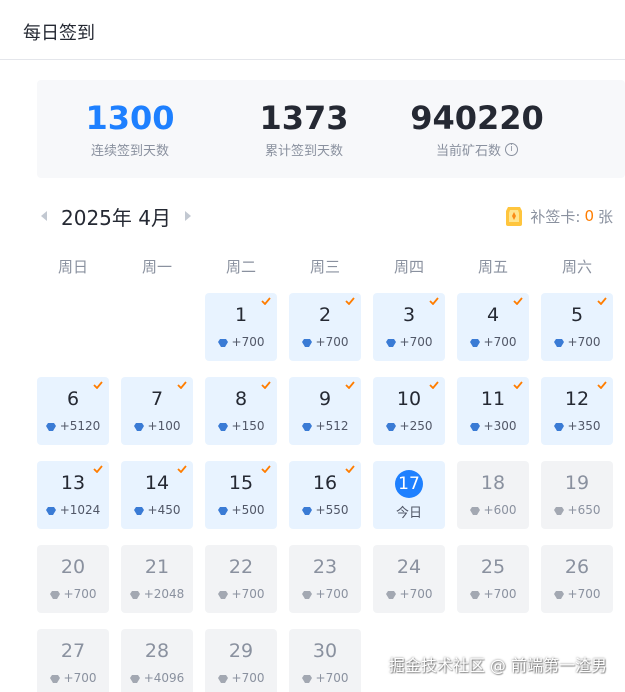 This screenshot has height=692, width=625. I want to click on weekday-label: 周四, so click(408, 267).